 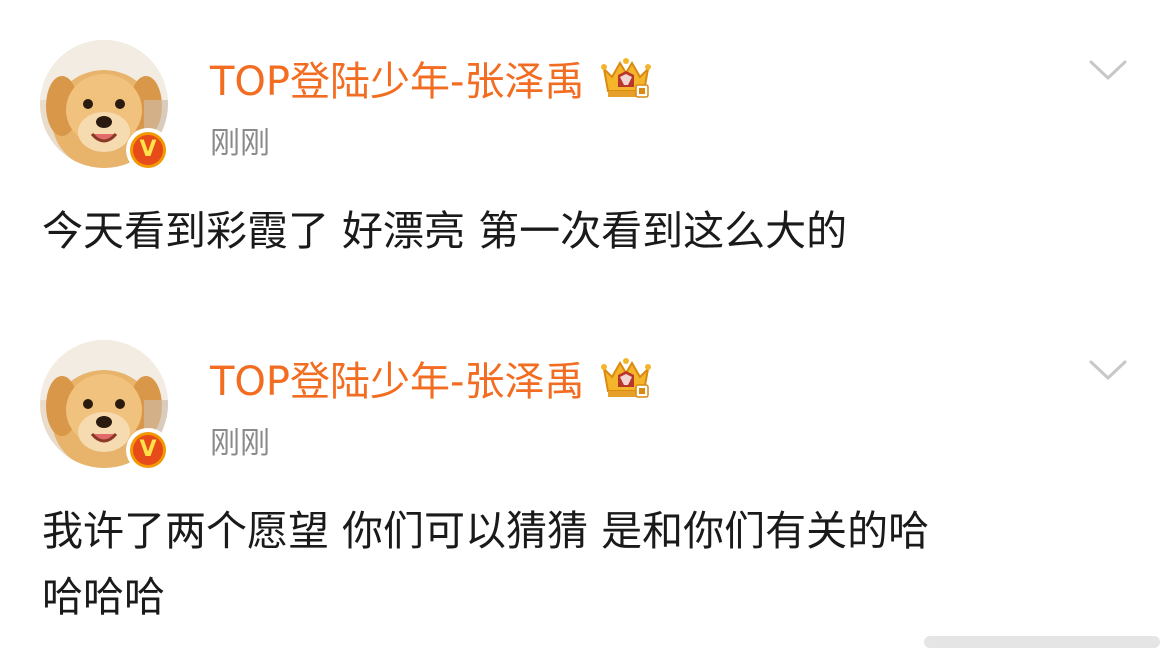 I want to click on post-content: 今天看到彩霞了 好漂亮 第一次看到这么大的, so click(x=445, y=231).